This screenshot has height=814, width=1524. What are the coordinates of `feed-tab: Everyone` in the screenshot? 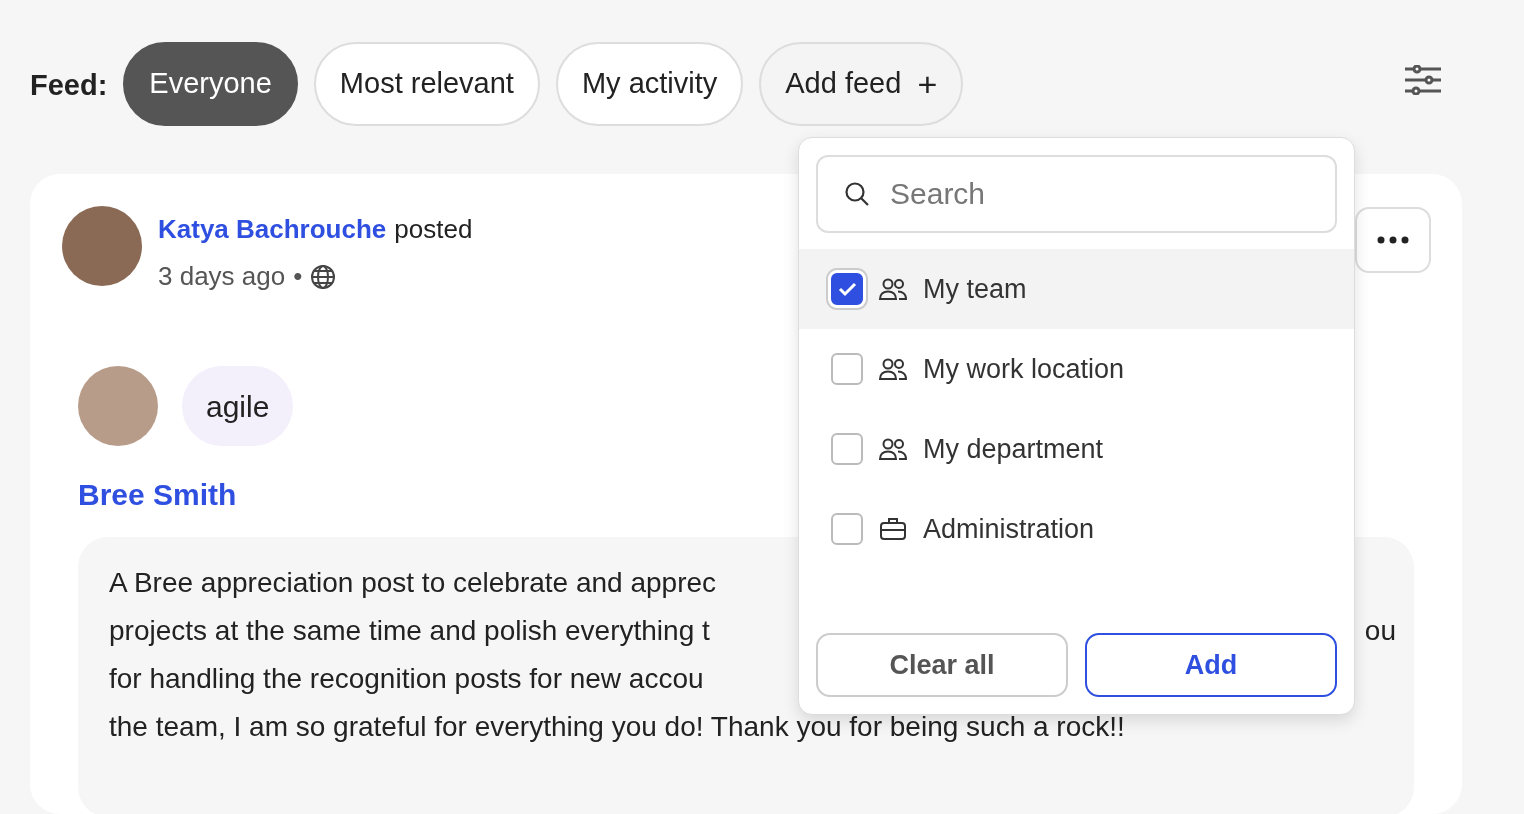 It's located at (210, 84).